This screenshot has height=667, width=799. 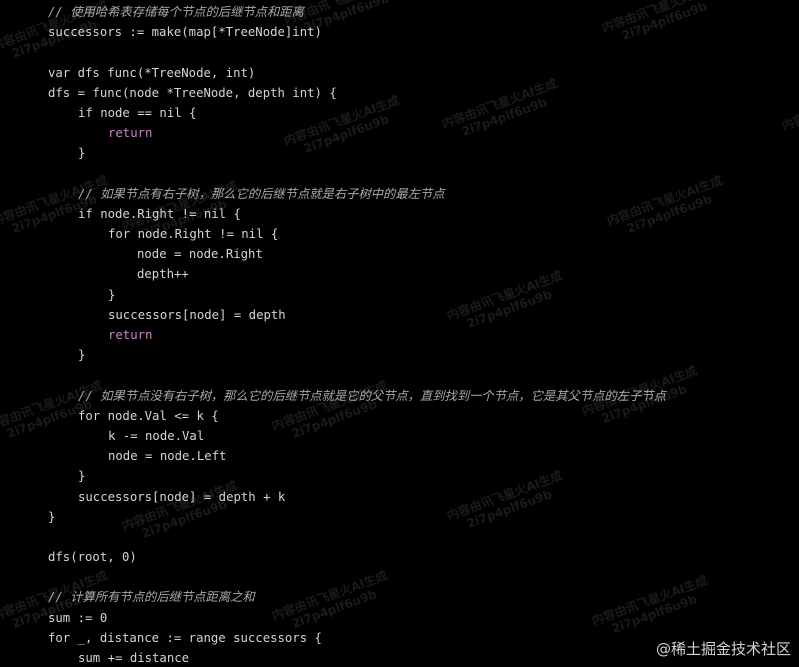 What do you see at coordinates (357, 254) in the screenshot?
I see `code-line: node = node.Right` at bounding box center [357, 254].